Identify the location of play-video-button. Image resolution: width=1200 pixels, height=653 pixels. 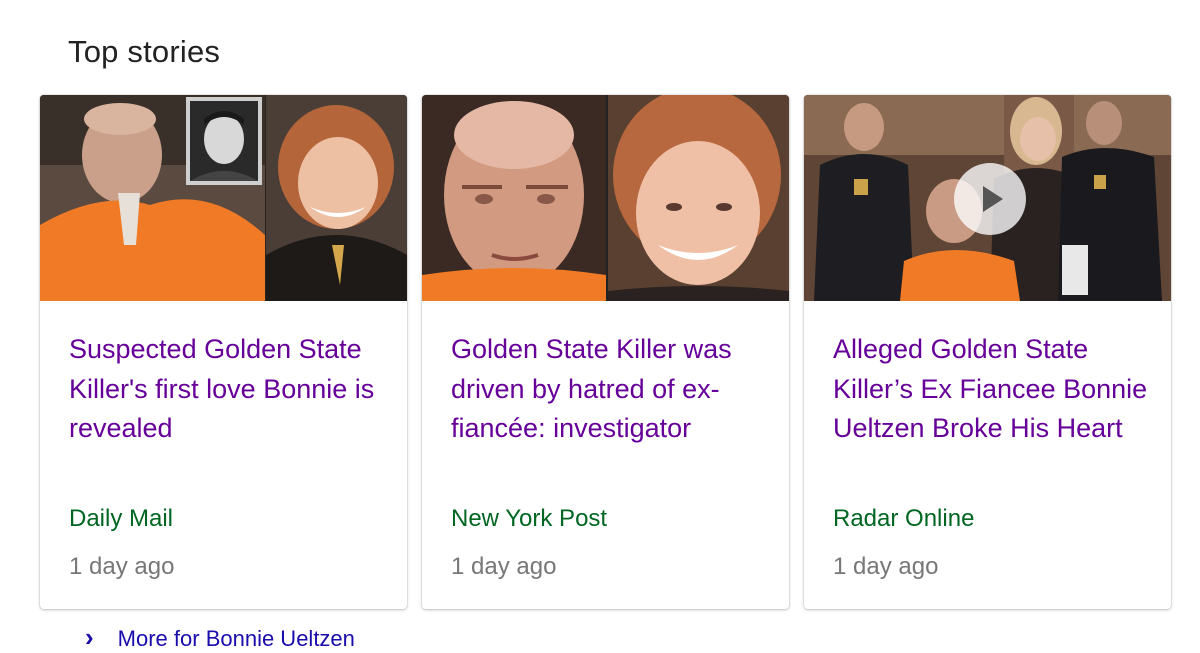
(990, 199).